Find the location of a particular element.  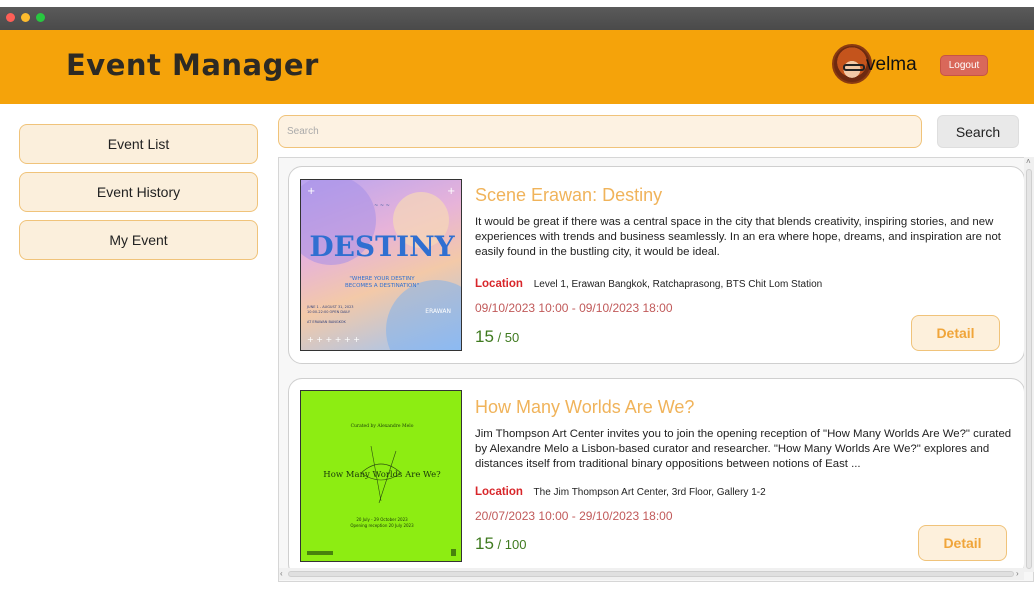

attendee-count: 15 / 100 is located at coordinates (500, 544).